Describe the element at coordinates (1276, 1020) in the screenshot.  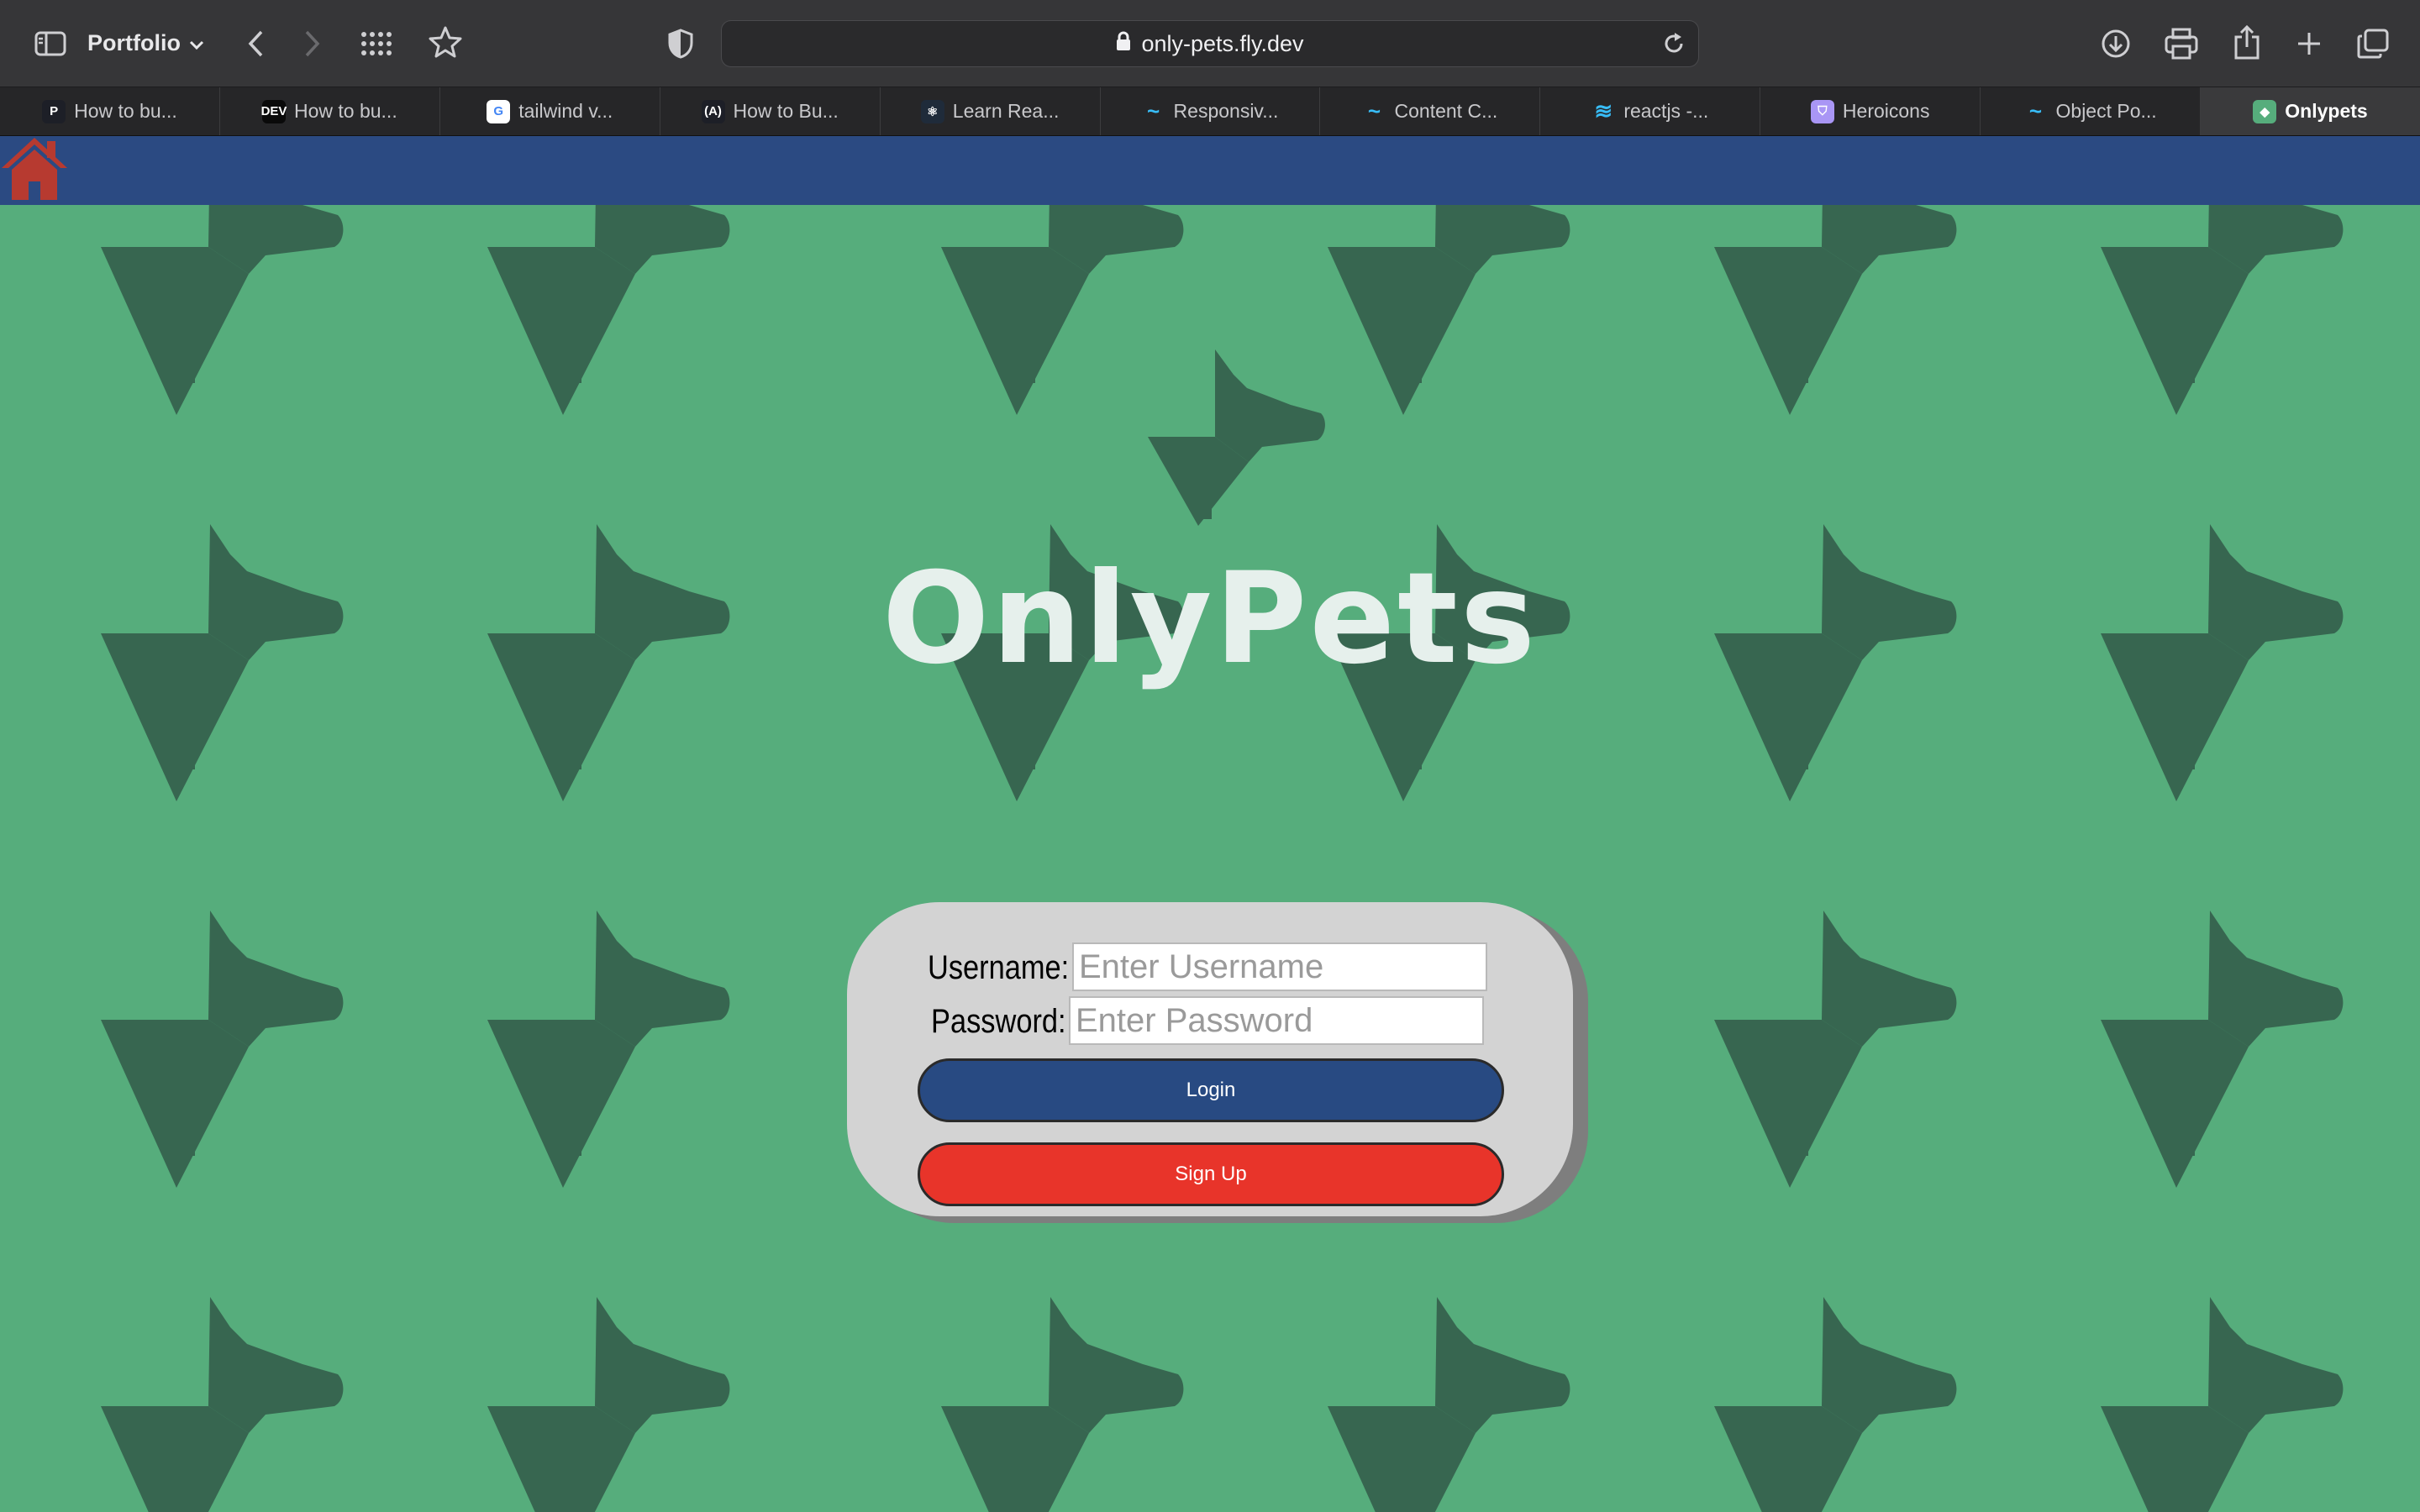
I see `password-input` at that location.